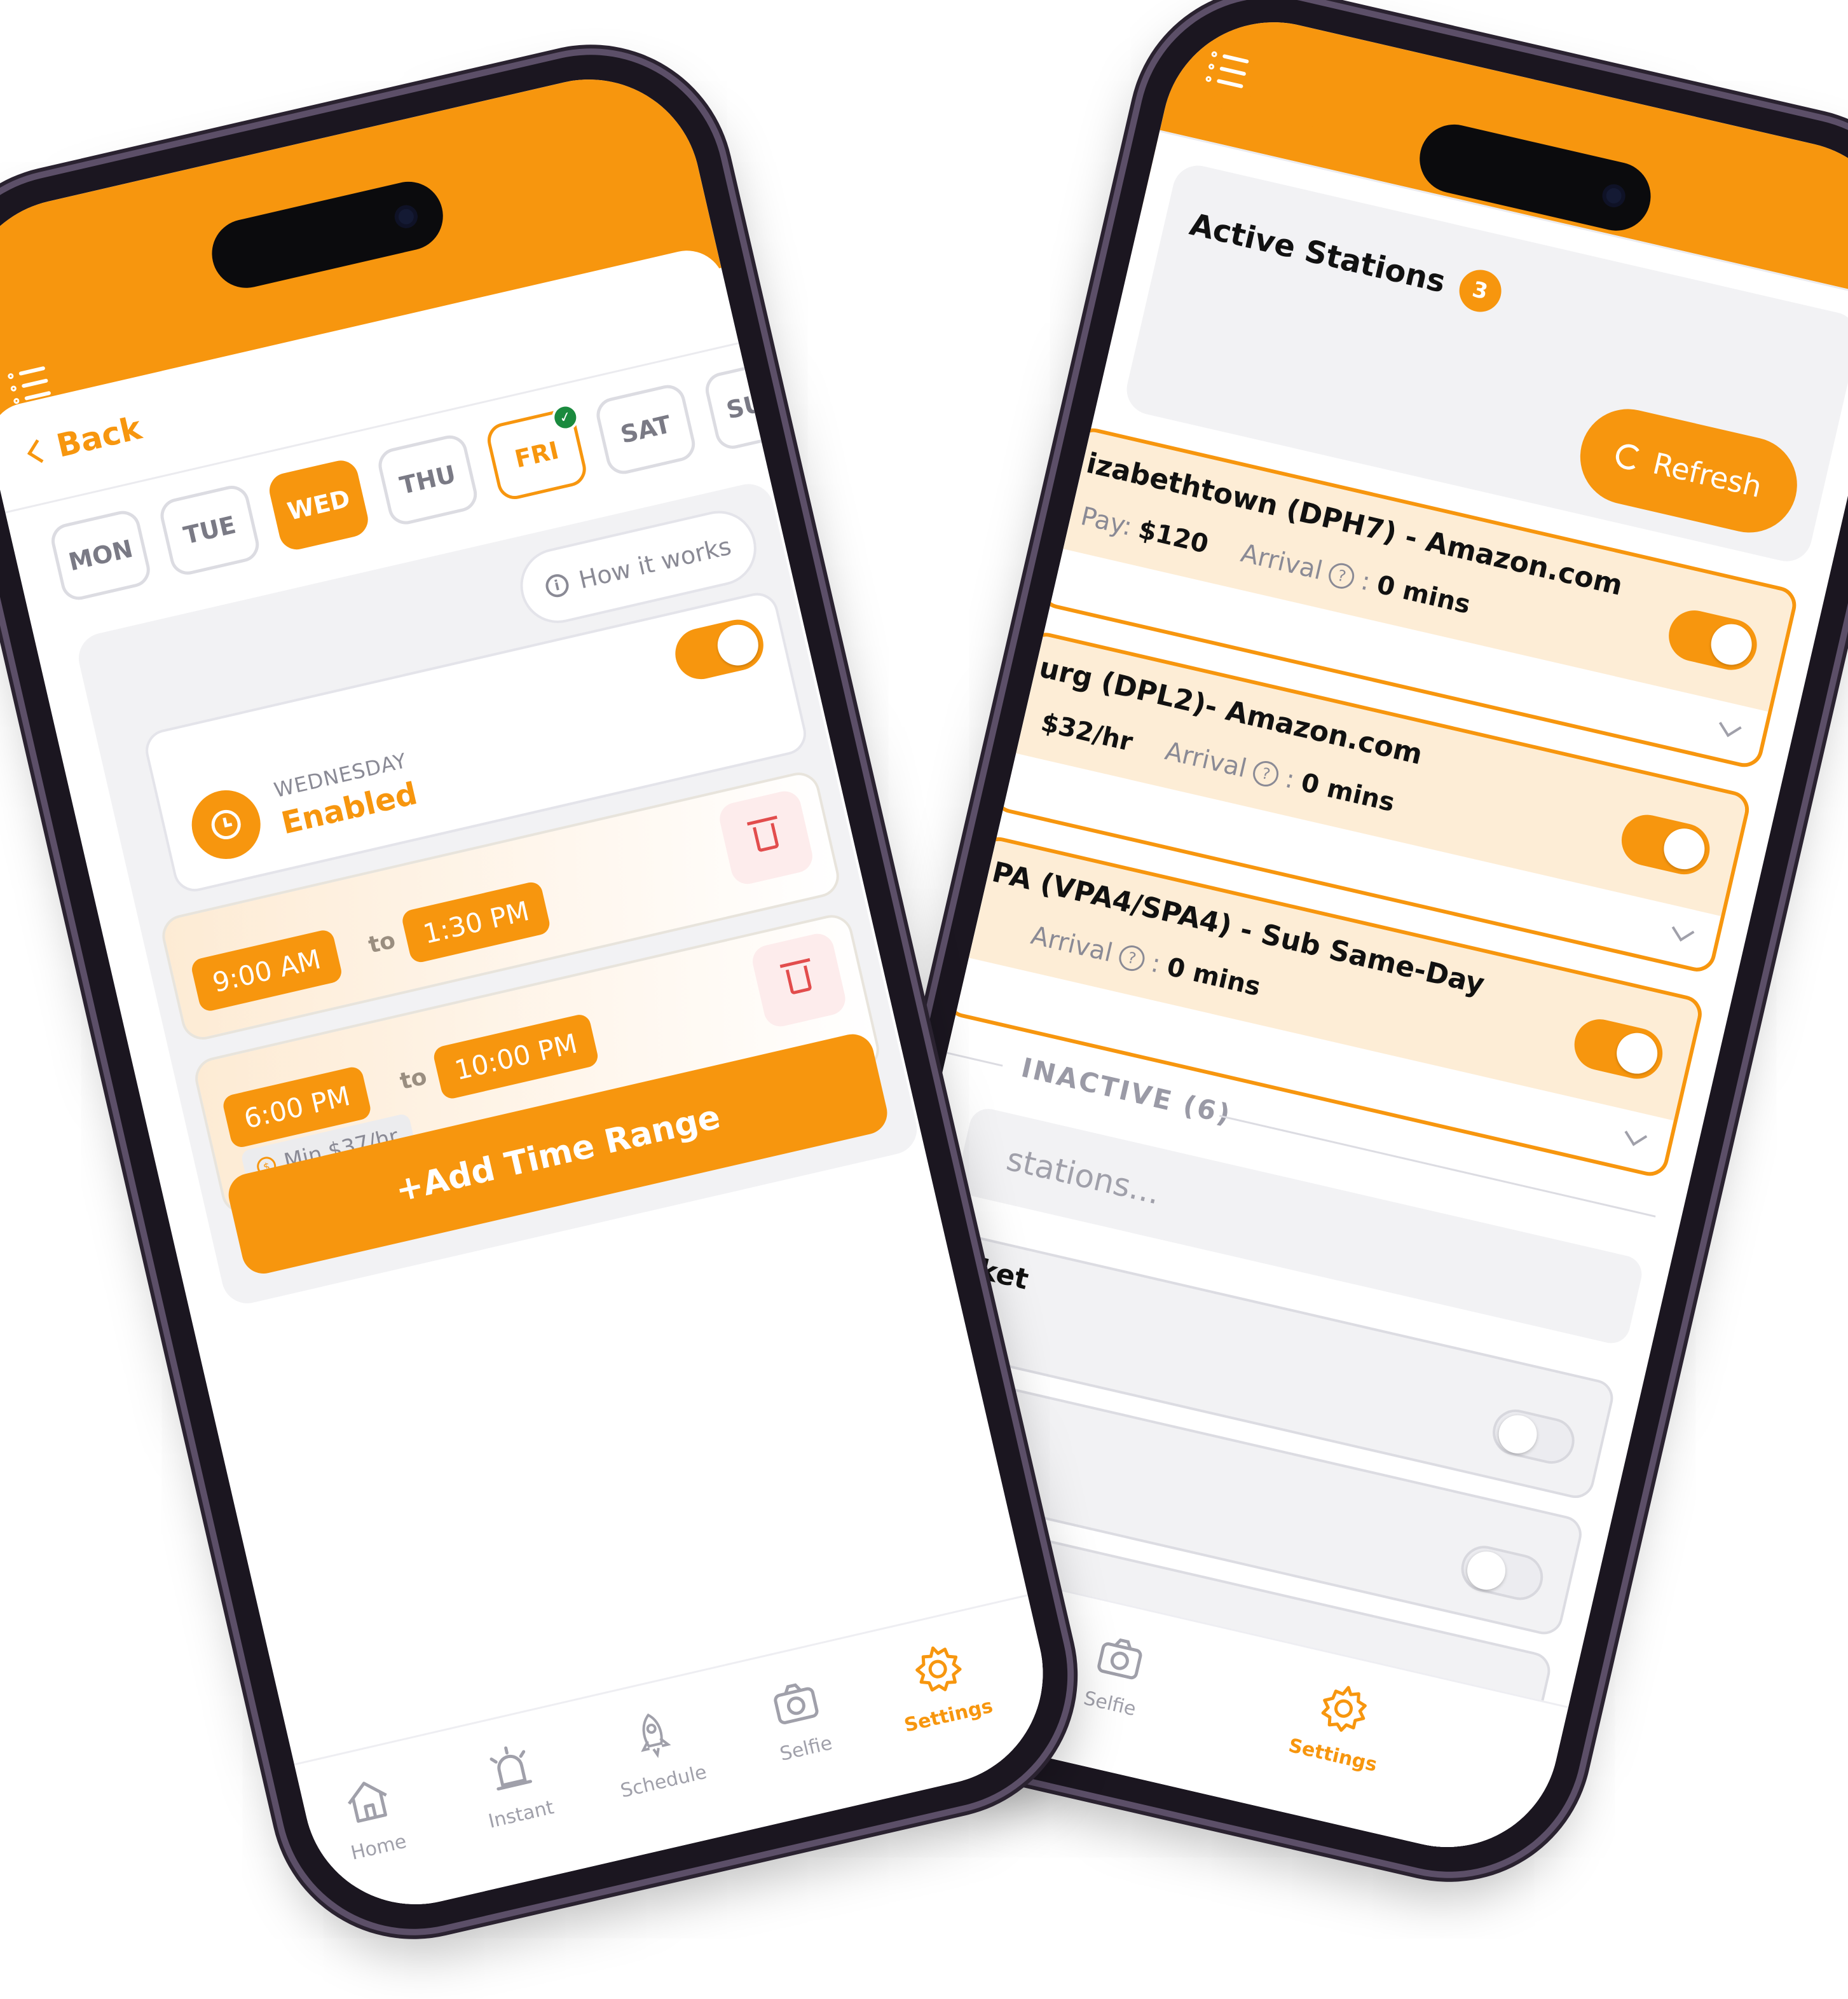 The image size is (1848, 1999). Describe the element at coordinates (655, 563) in the screenshot. I see `how-it-works-label: How it works` at that location.